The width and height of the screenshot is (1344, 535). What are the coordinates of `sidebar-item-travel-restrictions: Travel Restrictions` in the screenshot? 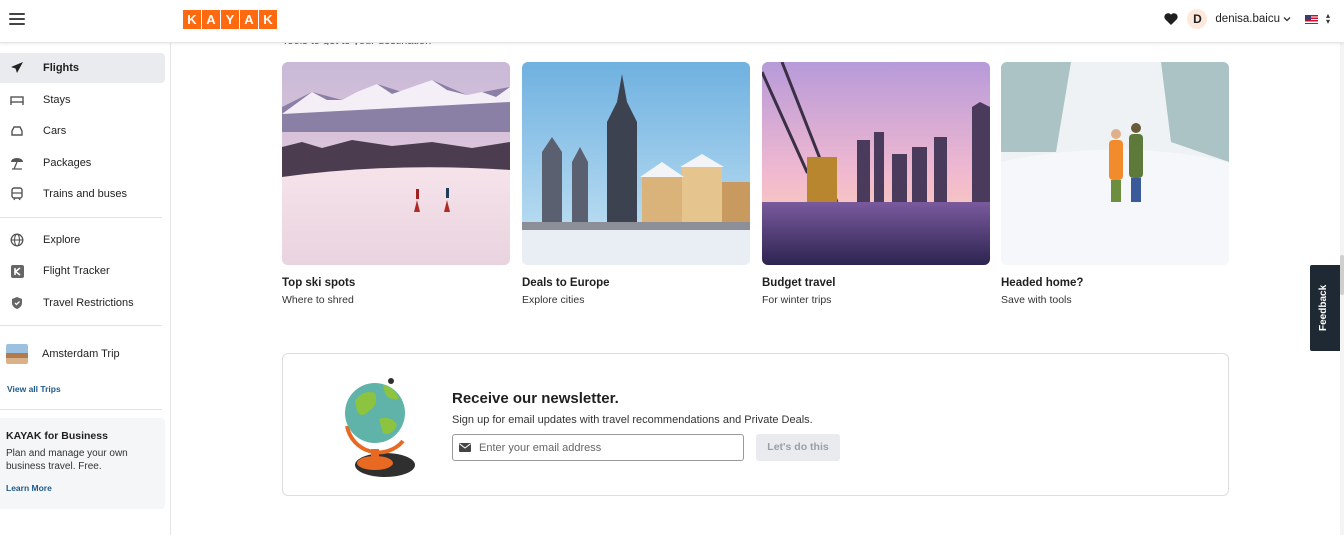 It's located at (82, 303).